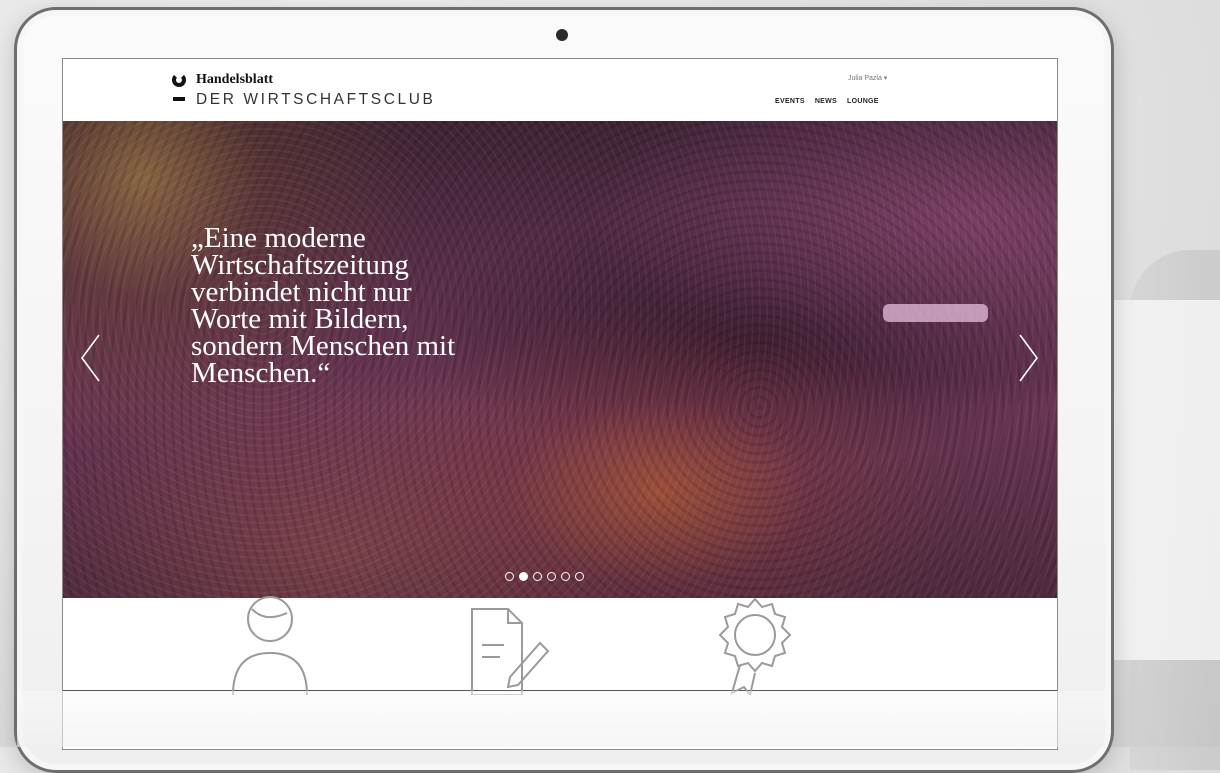 The height and width of the screenshot is (773, 1220). I want to click on brand-subtitle: DER WIRTSCHAFTSCLUB, so click(315, 100).